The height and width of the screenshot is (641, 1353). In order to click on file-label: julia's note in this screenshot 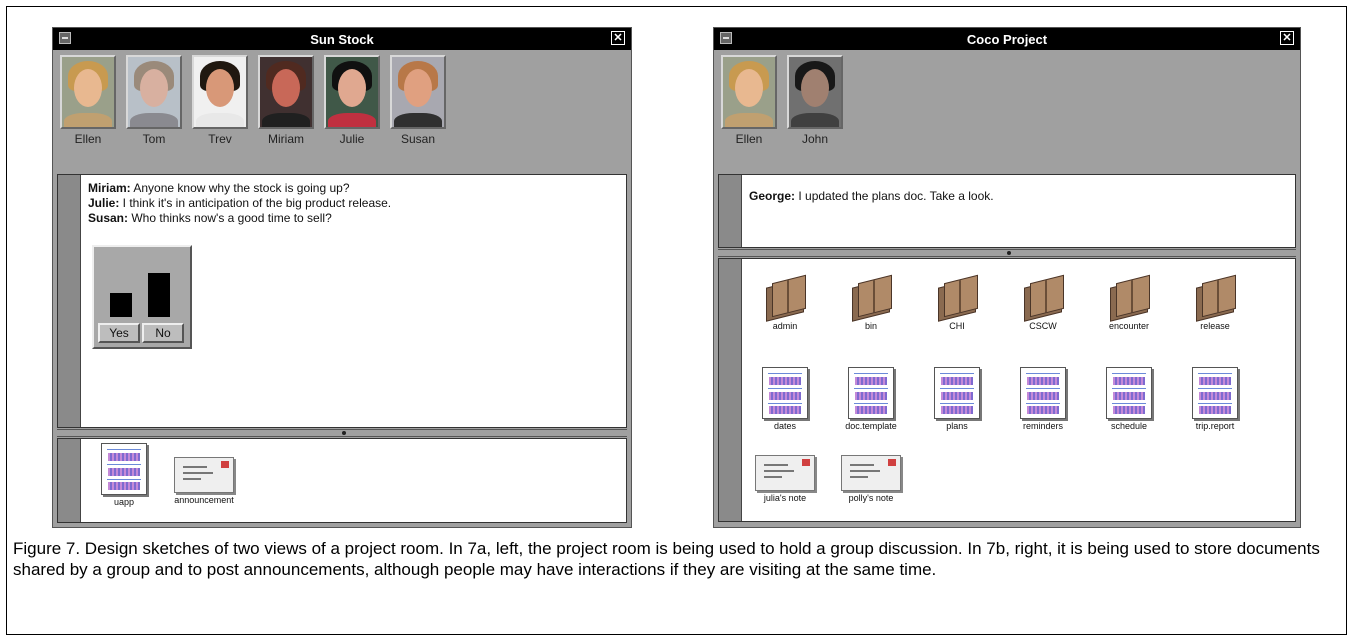, I will do `click(785, 498)`.